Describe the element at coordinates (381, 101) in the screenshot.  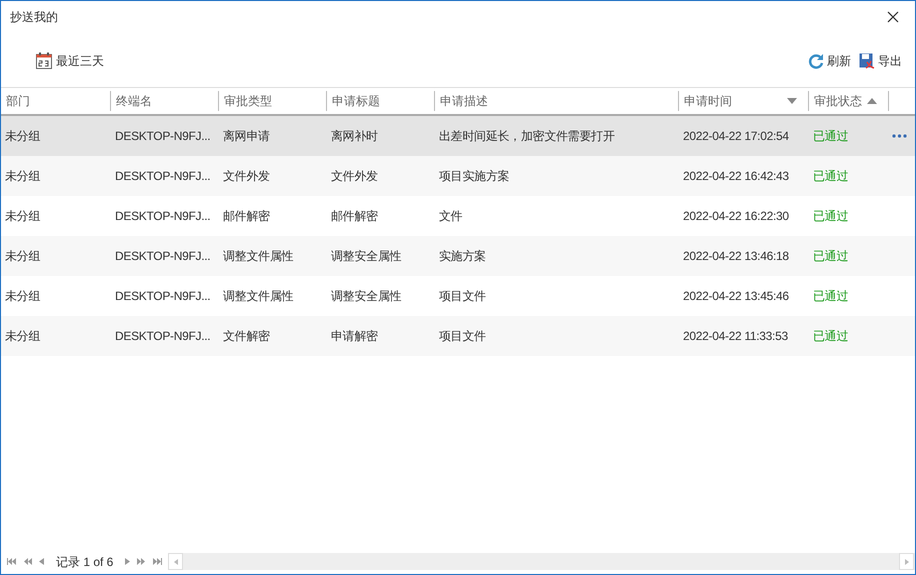
I see `column-header: 申请标题` at that location.